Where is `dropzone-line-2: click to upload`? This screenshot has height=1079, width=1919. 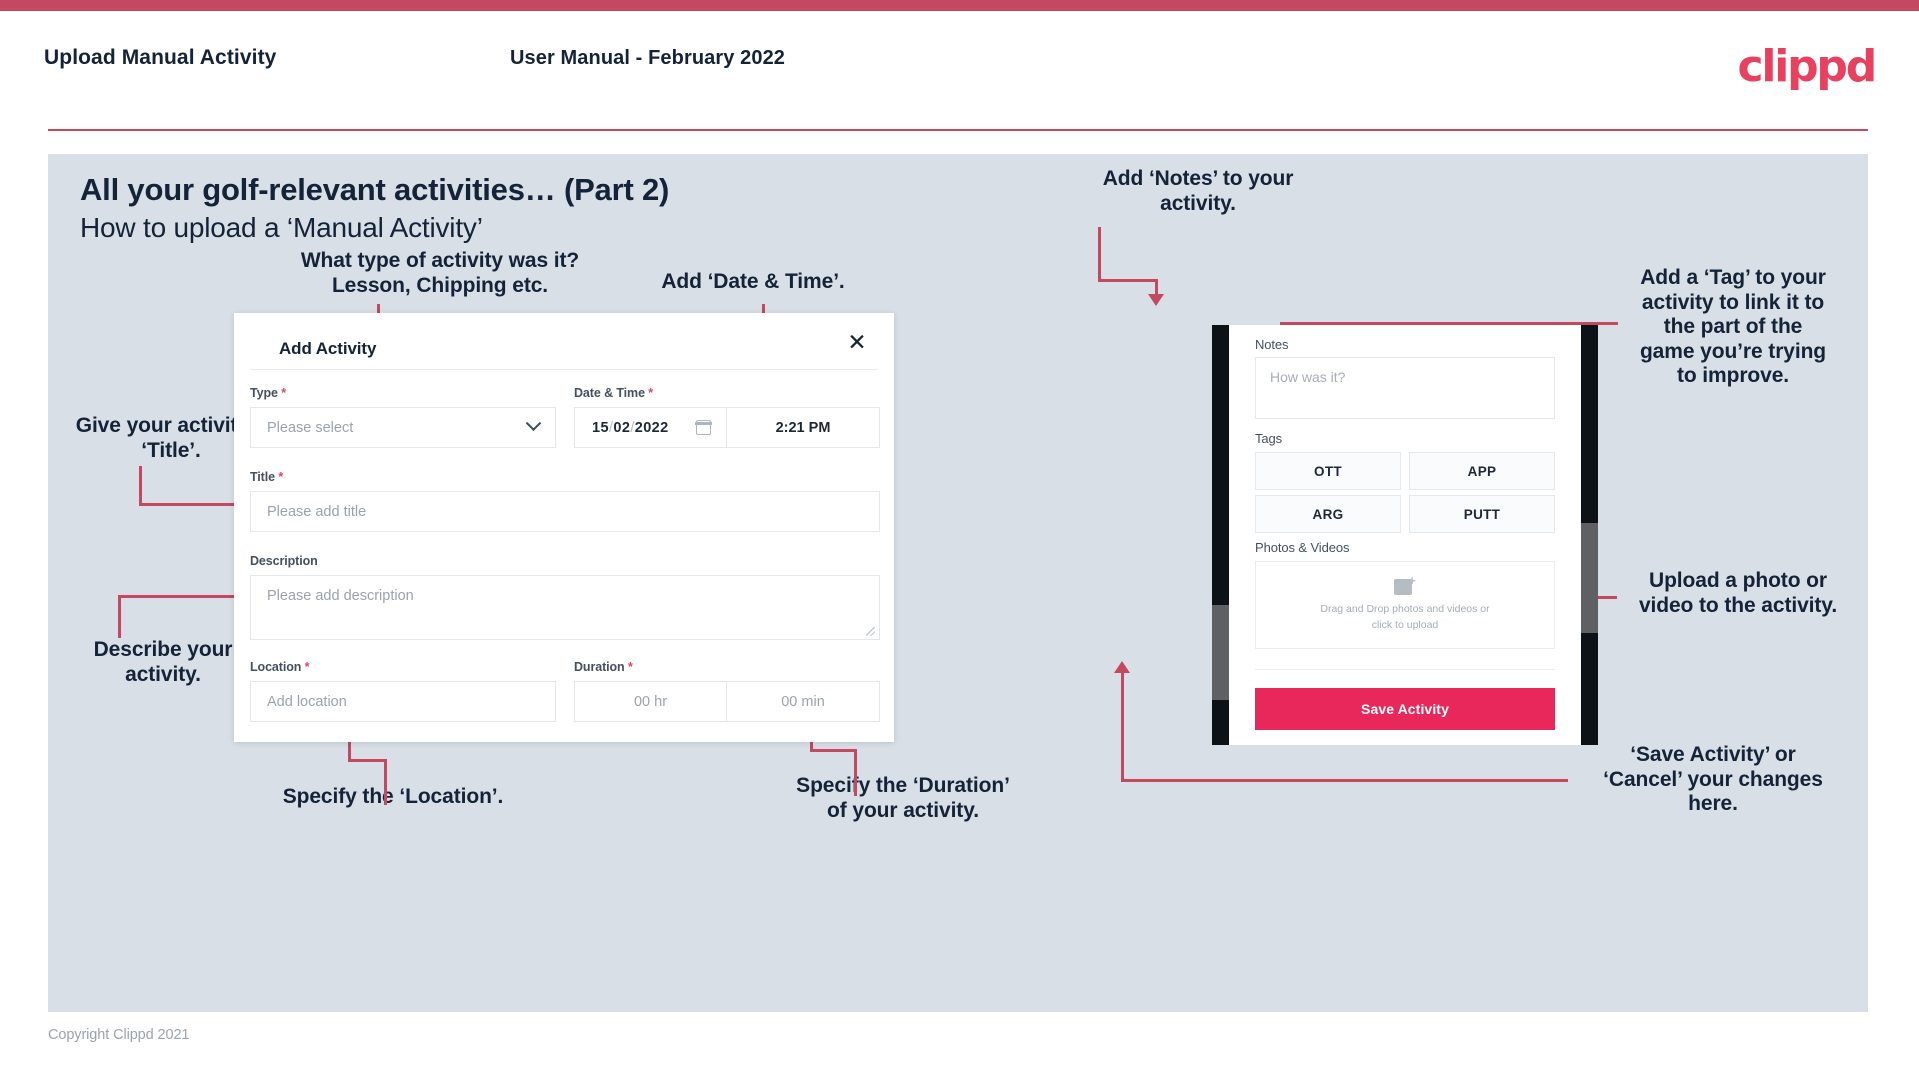 dropzone-line-2: click to upload is located at coordinates (1405, 625).